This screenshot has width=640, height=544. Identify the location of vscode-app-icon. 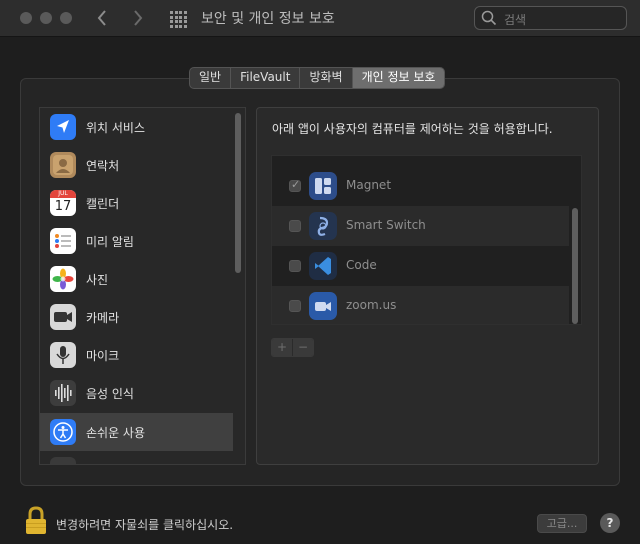
(323, 266).